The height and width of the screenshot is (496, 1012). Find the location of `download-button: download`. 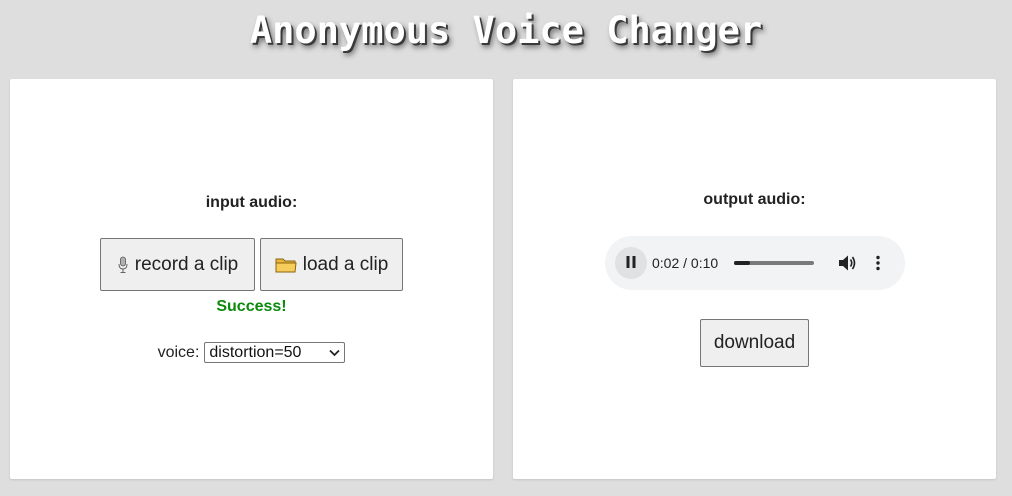

download-button: download is located at coordinates (754, 343).